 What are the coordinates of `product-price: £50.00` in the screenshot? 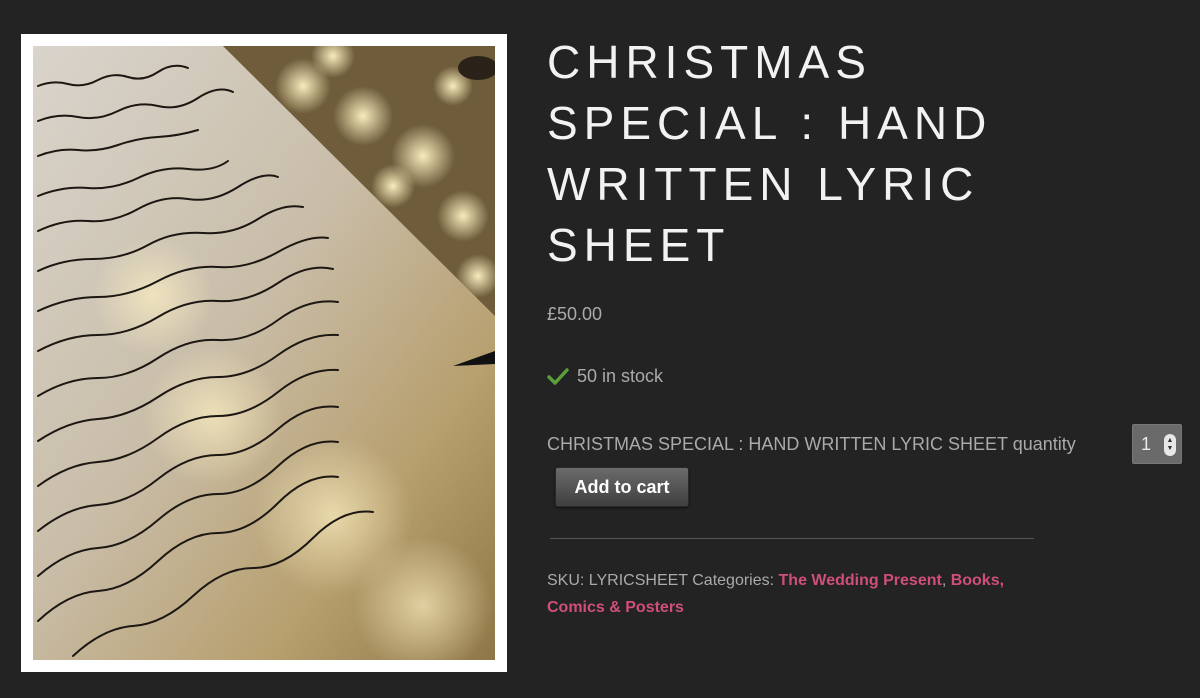 It's located at (575, 314).